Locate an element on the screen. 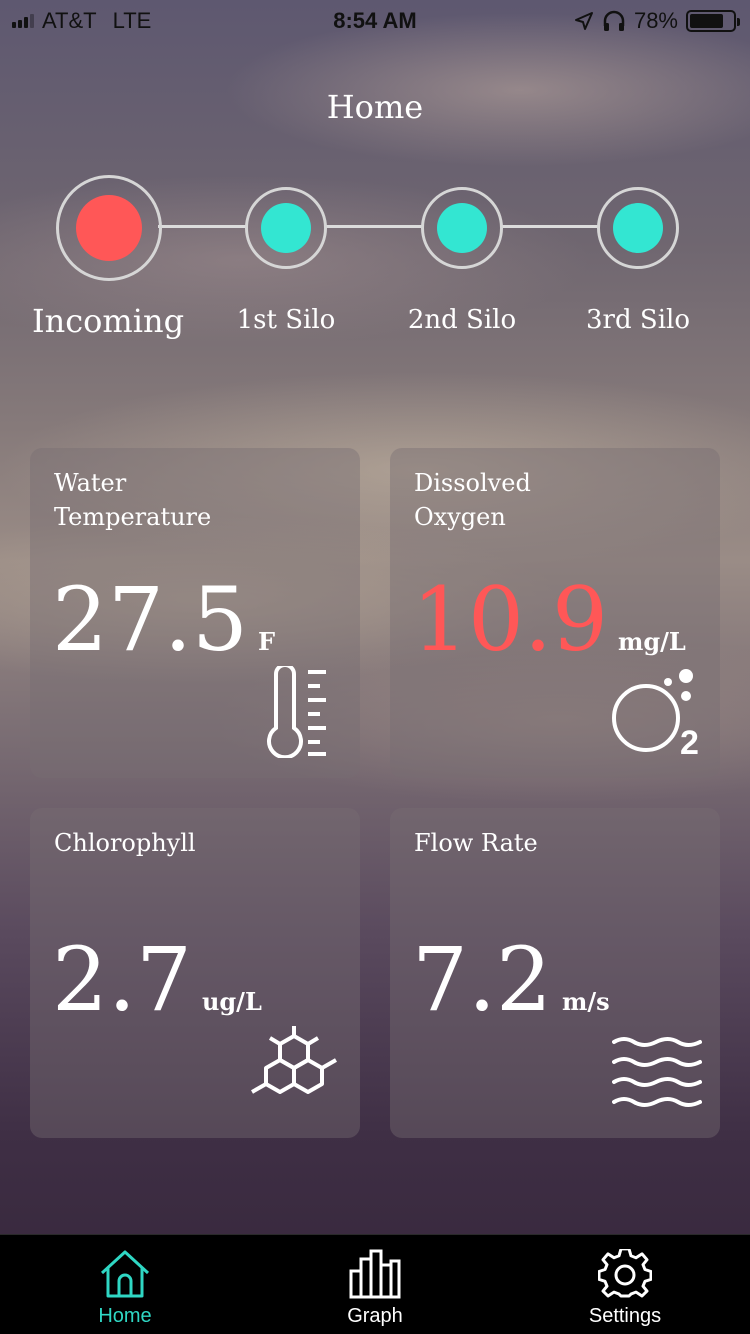 The height and width of the screenshot is (1334, 750). battery-percent: 78% is located at coordinates (655, 20).